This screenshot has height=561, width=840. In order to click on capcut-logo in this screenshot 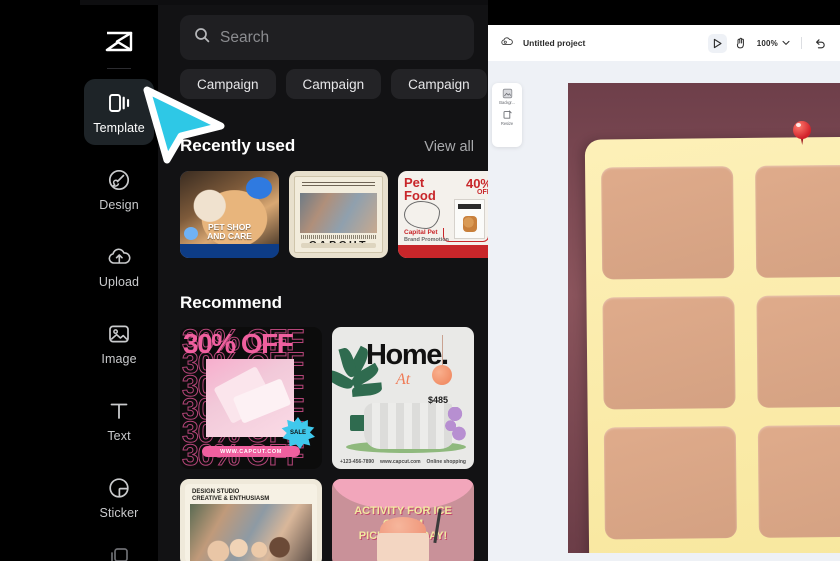, I will do `click(119, 41)`.